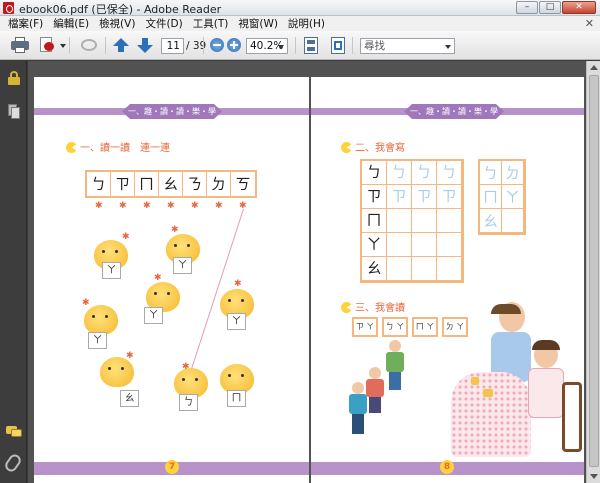 The height and width of the screenshot is (483, 600). Describe the element at coordinates (513, 197) in the screenshot. I see `grid-cell: ㄚ` at that location.